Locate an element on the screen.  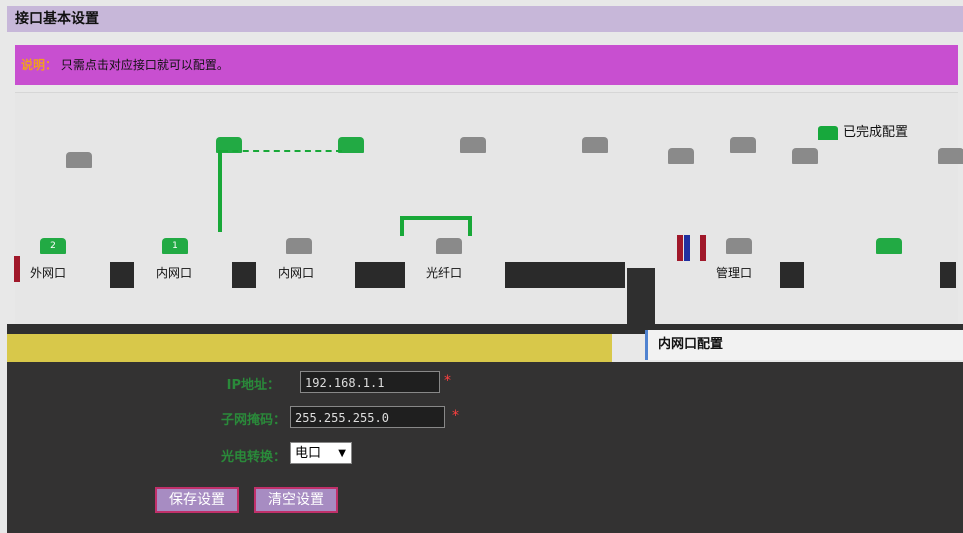
media-select-value: 电口 is located at coordinates (308, 453).